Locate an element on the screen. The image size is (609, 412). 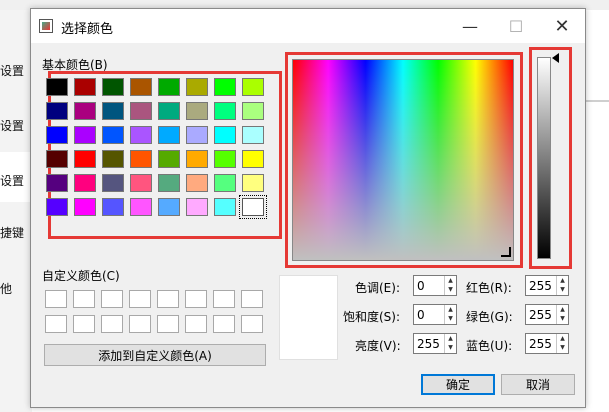
red-spinbox: 255 ▲ ▼ is located at coordinates (547, 285).